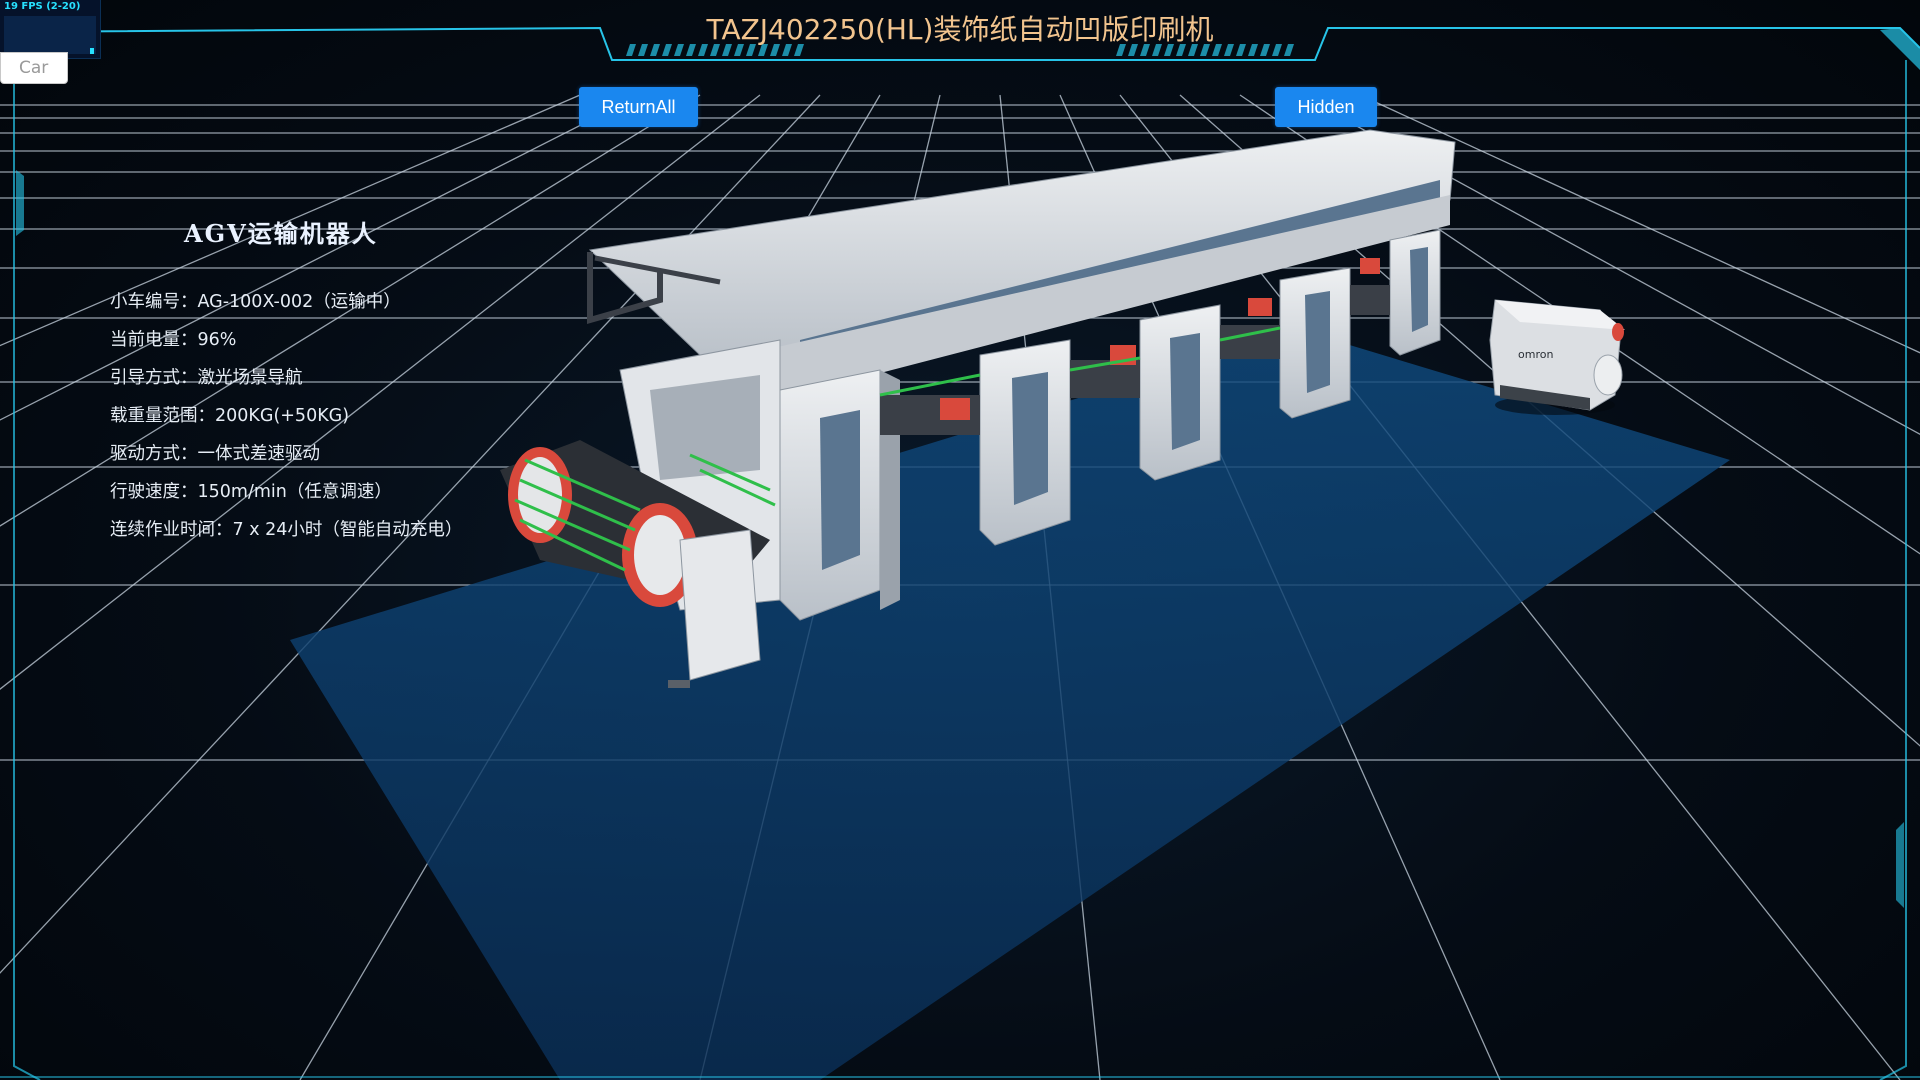  Describe the element at coordinates (92, 51) in the screenshot. I see `fps-graph-bar` at that location.